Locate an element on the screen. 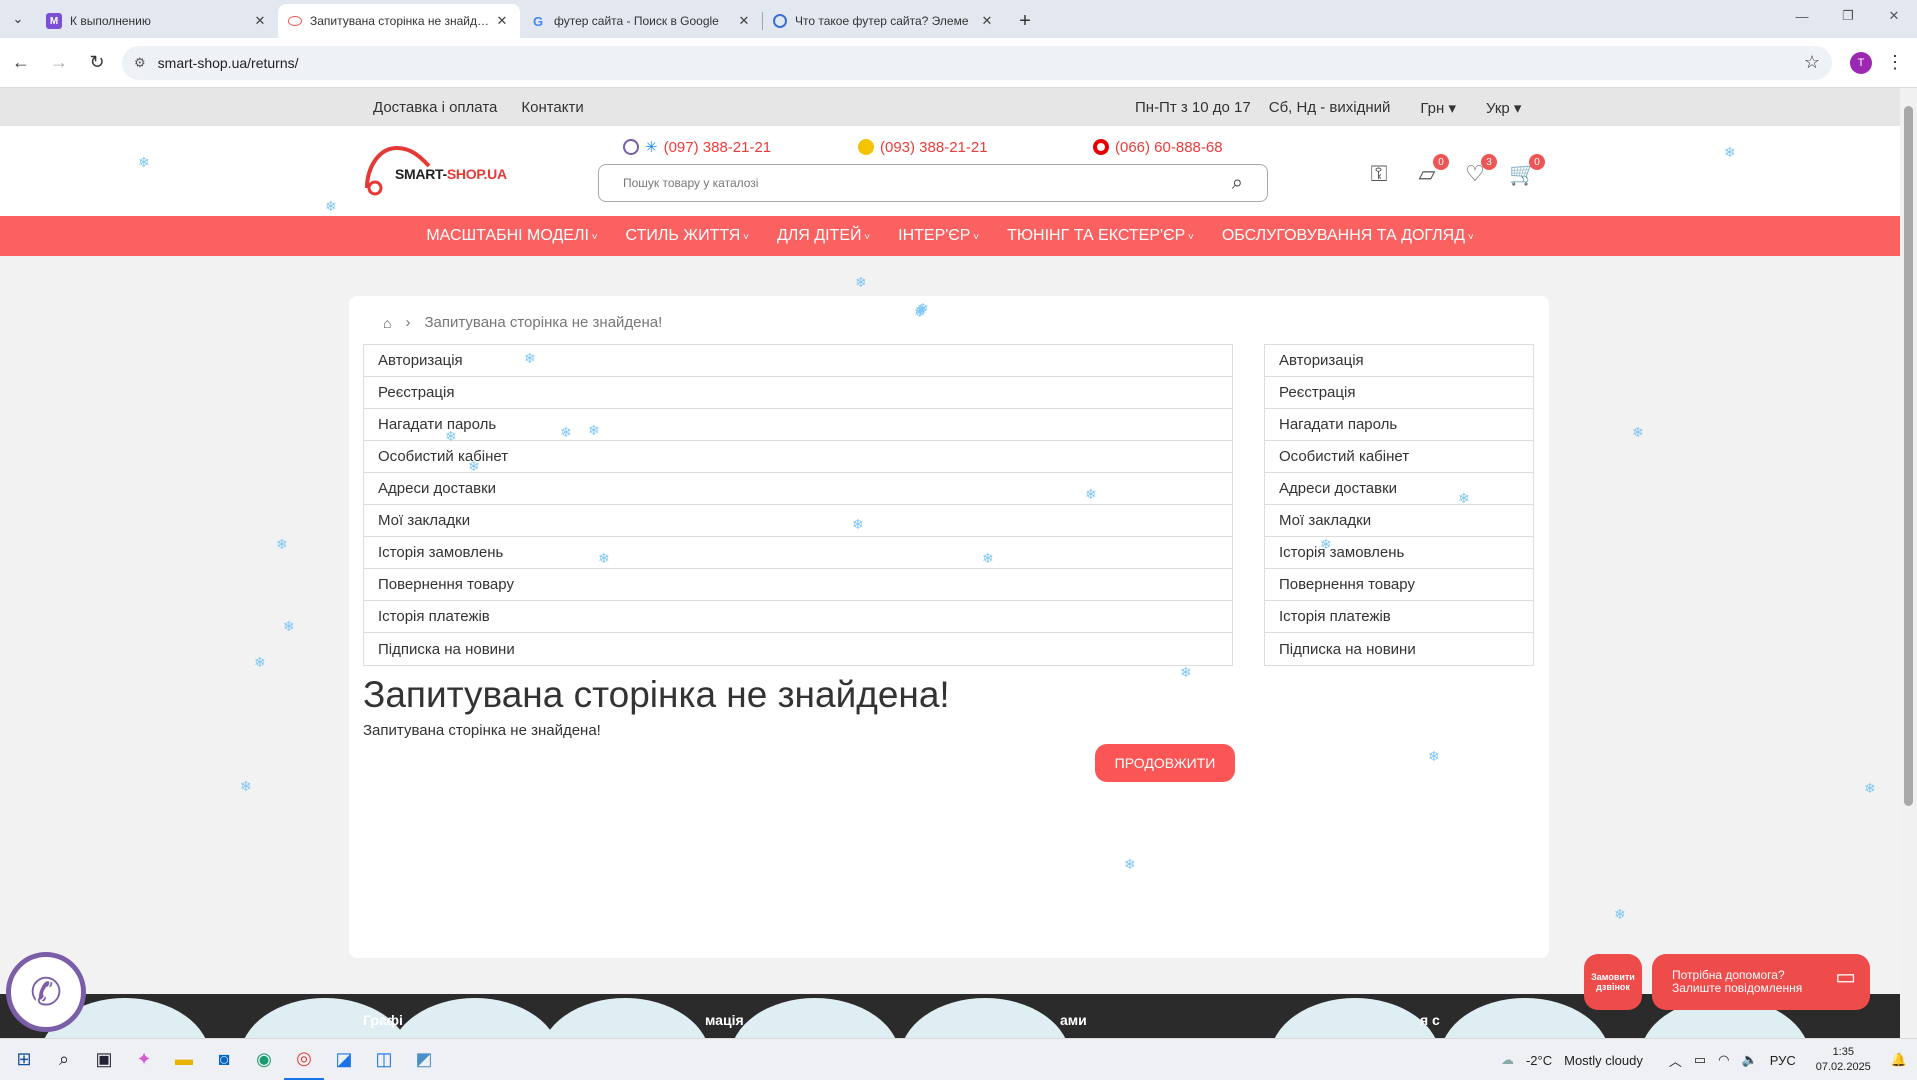 The width and height of the screenshot is (1917, 1080). back-arrow-icon: ← is located at coordinates (21, 63).